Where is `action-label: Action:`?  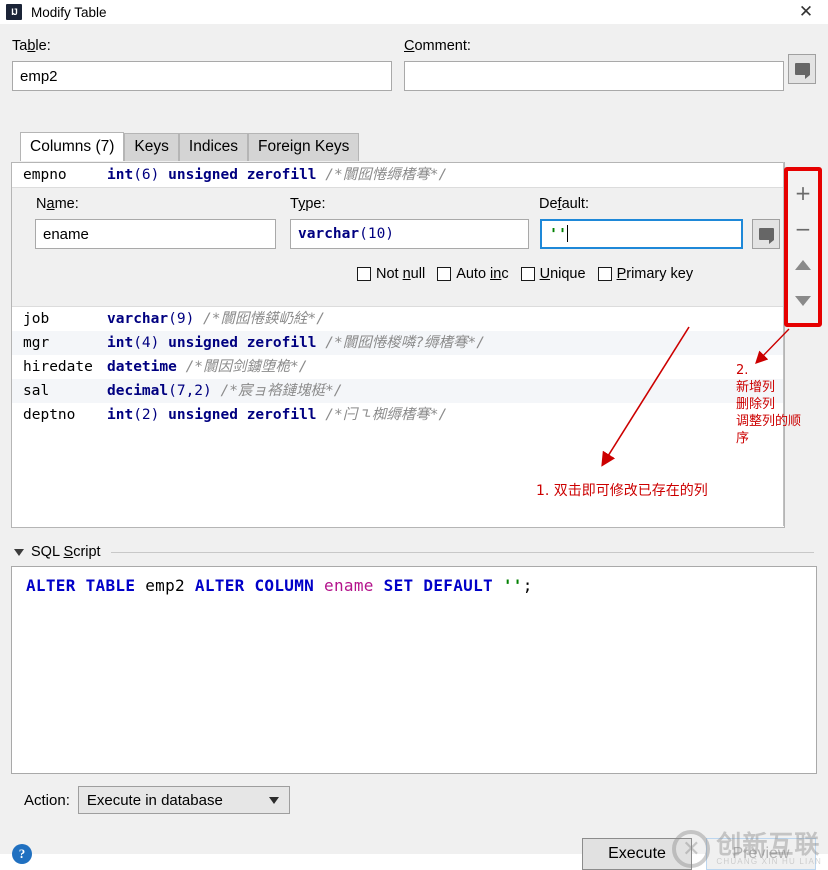 action-label: Action: is located at coordinates (47, 800).